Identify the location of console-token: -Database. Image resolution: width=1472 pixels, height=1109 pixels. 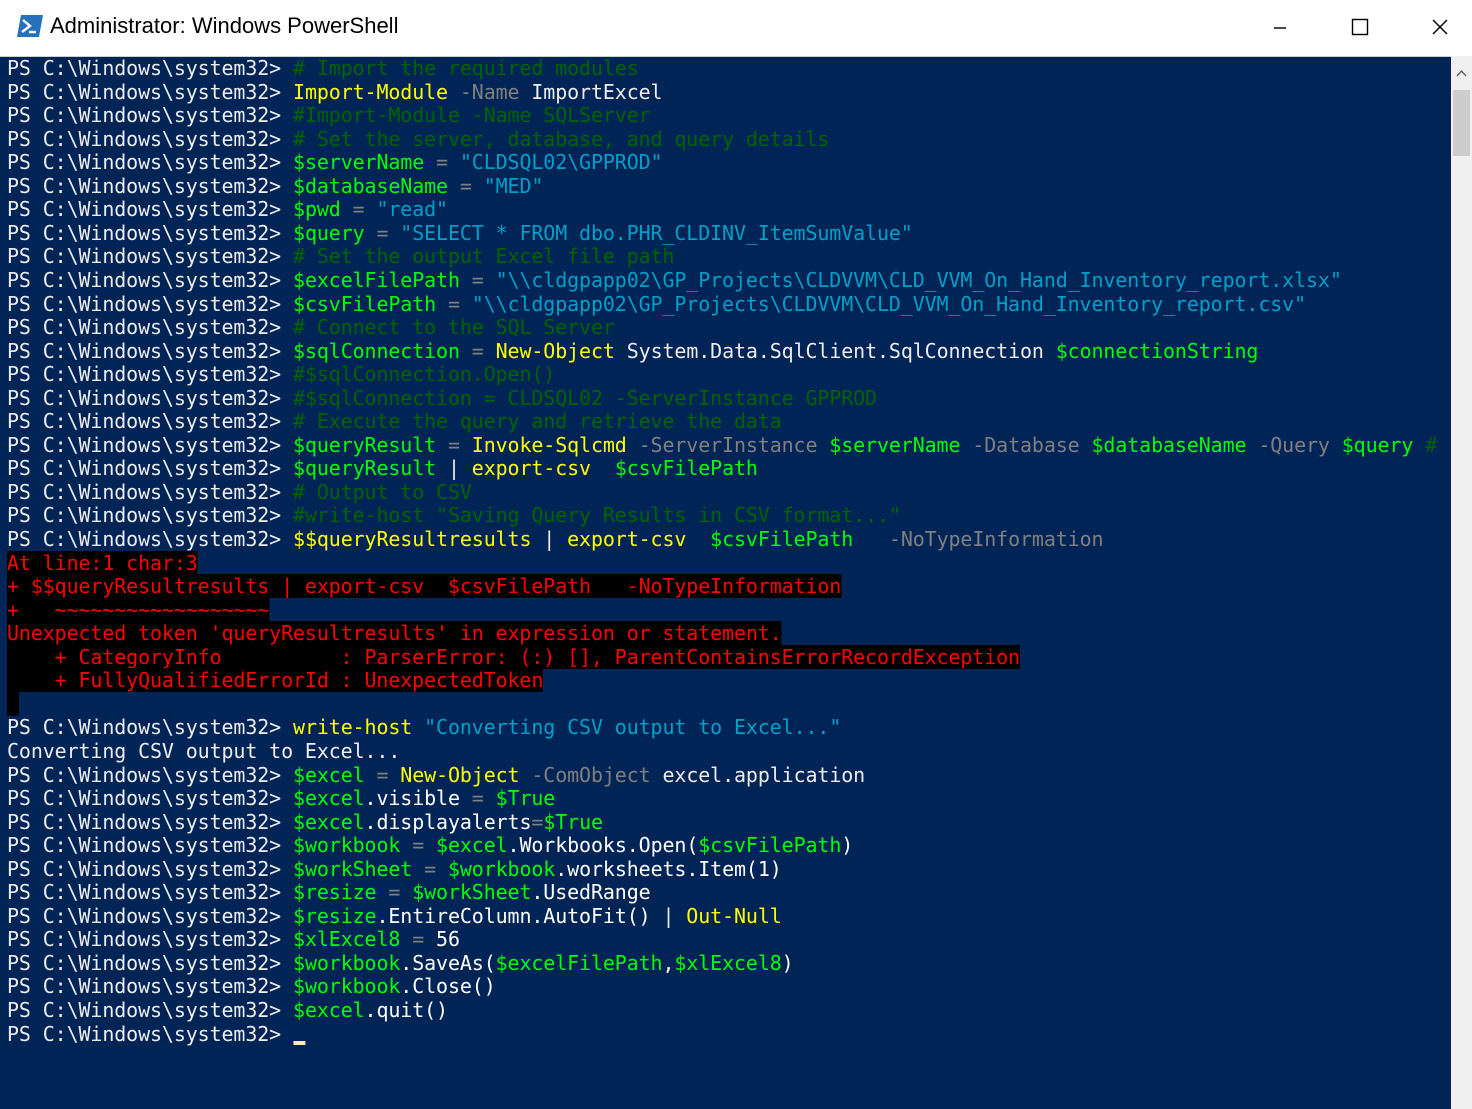
(1026, 444).